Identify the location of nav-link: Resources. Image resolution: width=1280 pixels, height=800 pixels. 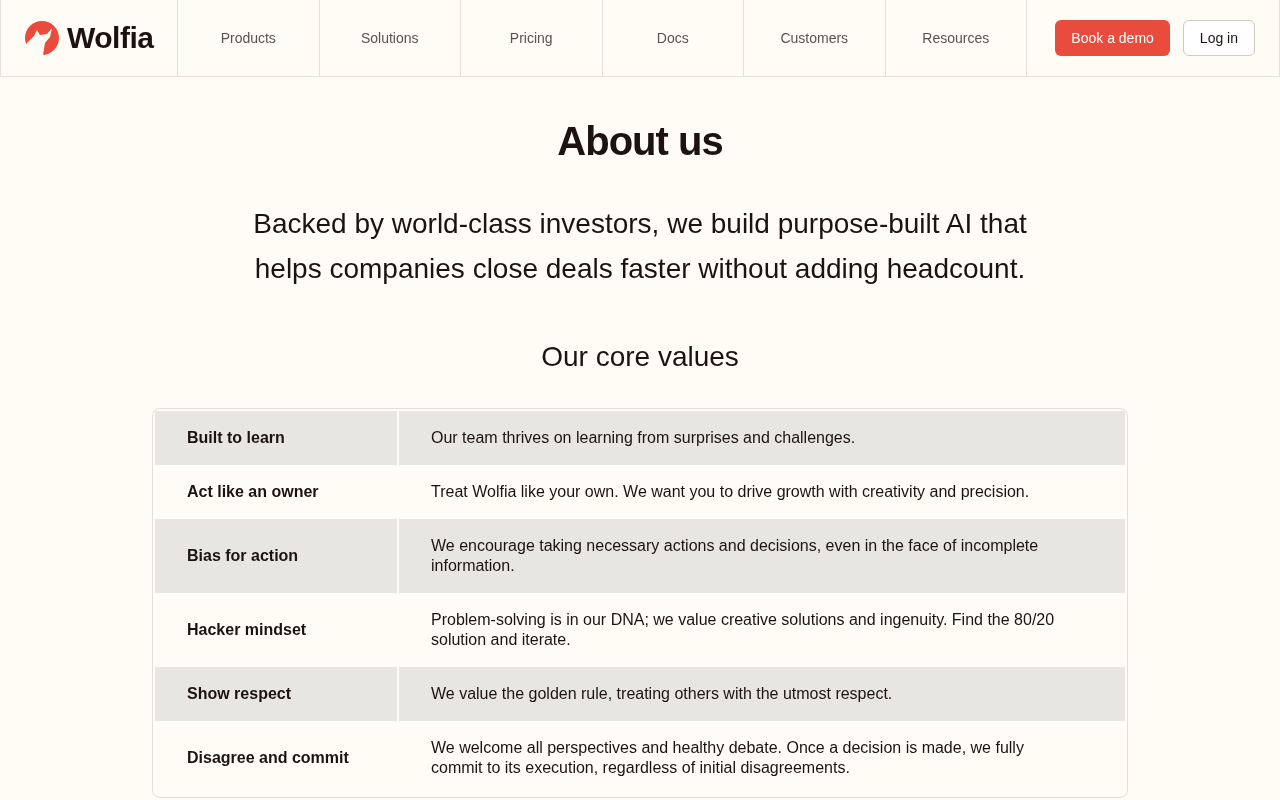
(956, 38).